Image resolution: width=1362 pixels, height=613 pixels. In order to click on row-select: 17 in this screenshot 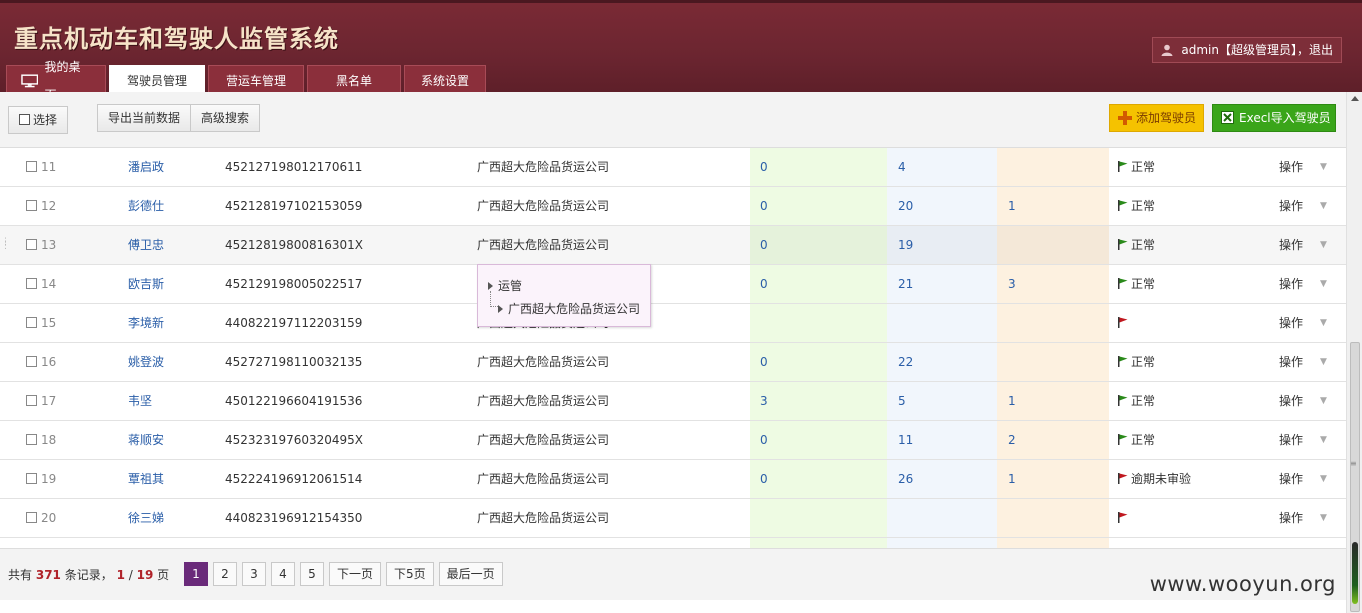, I will do `click(41, 401)`.